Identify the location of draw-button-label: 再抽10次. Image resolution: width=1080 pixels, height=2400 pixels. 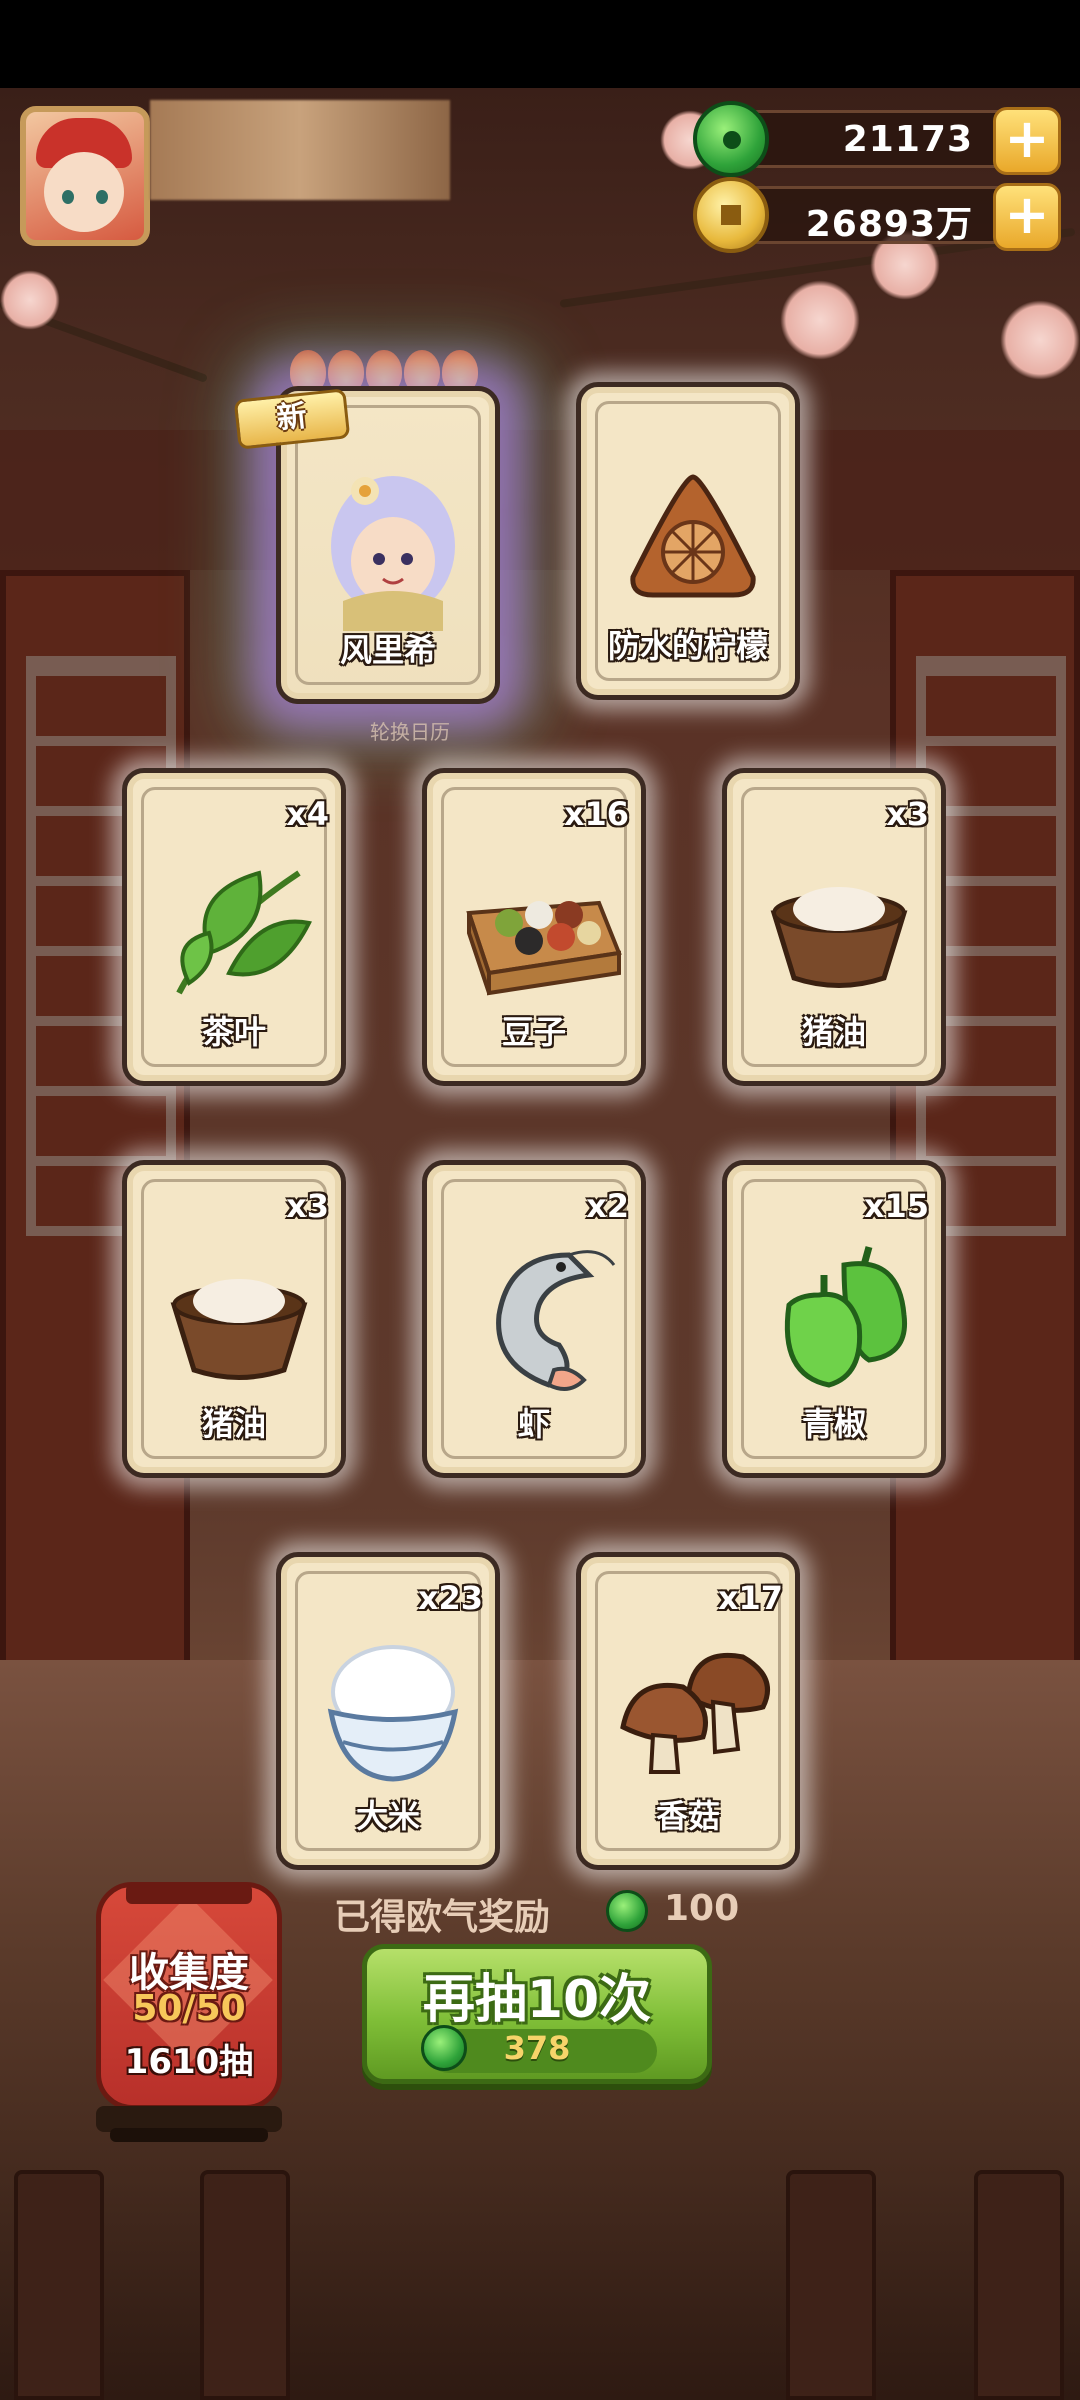
(537, 2000).